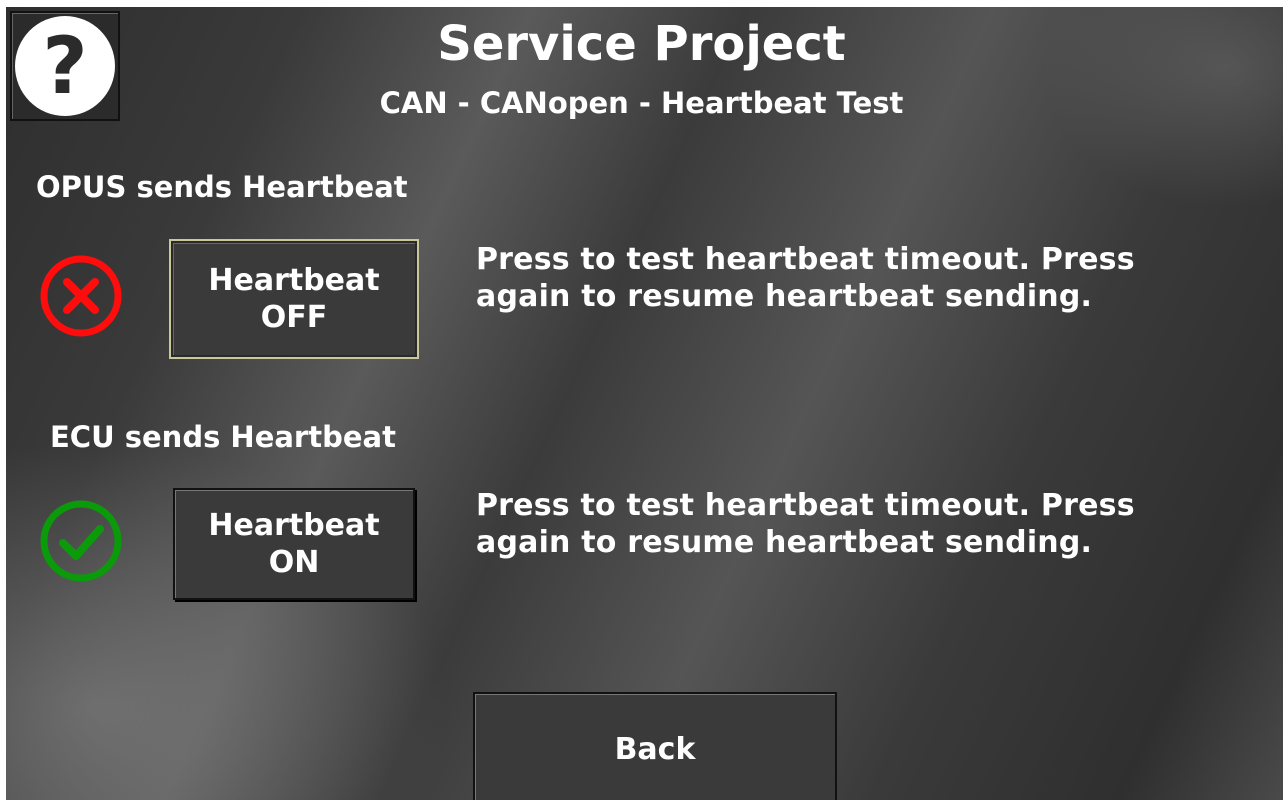 This screenshot has height=800, width=1283. I want to click on opus-heartbeat-toggle-button: Heartbeat OFF, so click(294, 299).